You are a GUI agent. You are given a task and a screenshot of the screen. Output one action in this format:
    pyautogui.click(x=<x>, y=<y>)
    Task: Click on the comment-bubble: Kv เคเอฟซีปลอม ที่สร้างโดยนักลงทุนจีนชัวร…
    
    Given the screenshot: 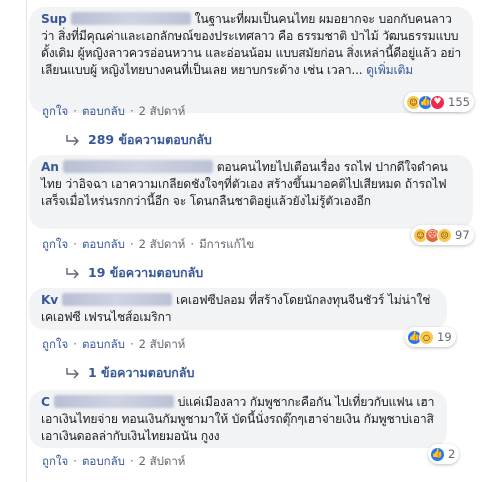 What is the action you would take?
    pyautogui.click(x=238, y=309)
    